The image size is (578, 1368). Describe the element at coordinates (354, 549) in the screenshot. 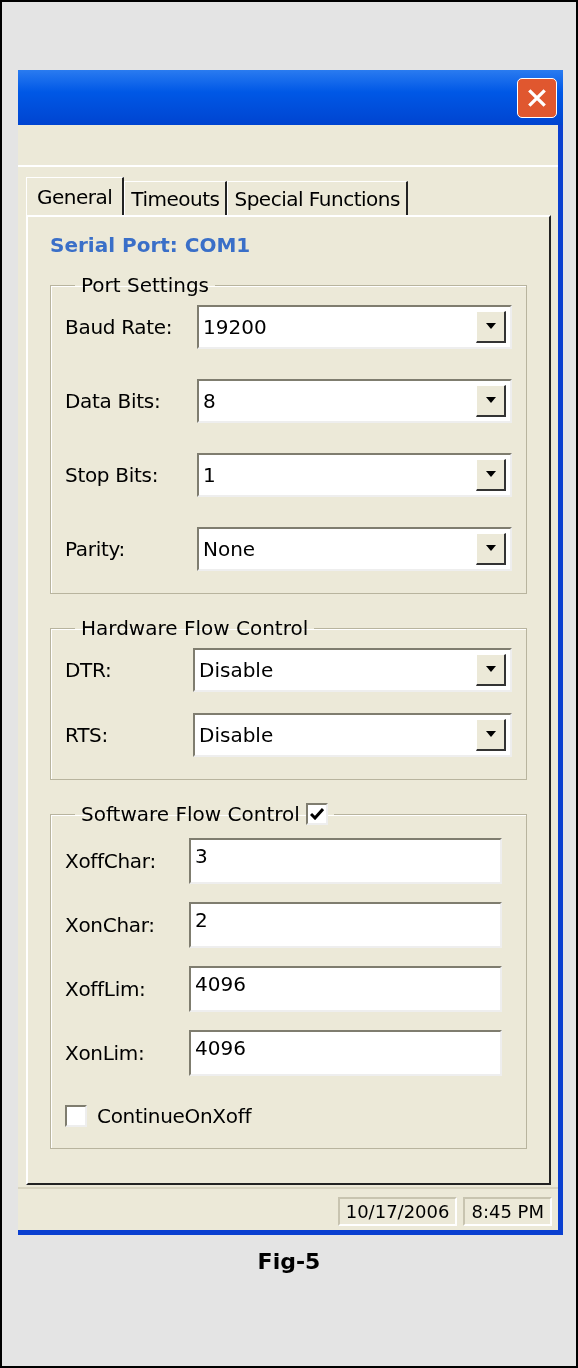

I see `dropdown: None` at that location.